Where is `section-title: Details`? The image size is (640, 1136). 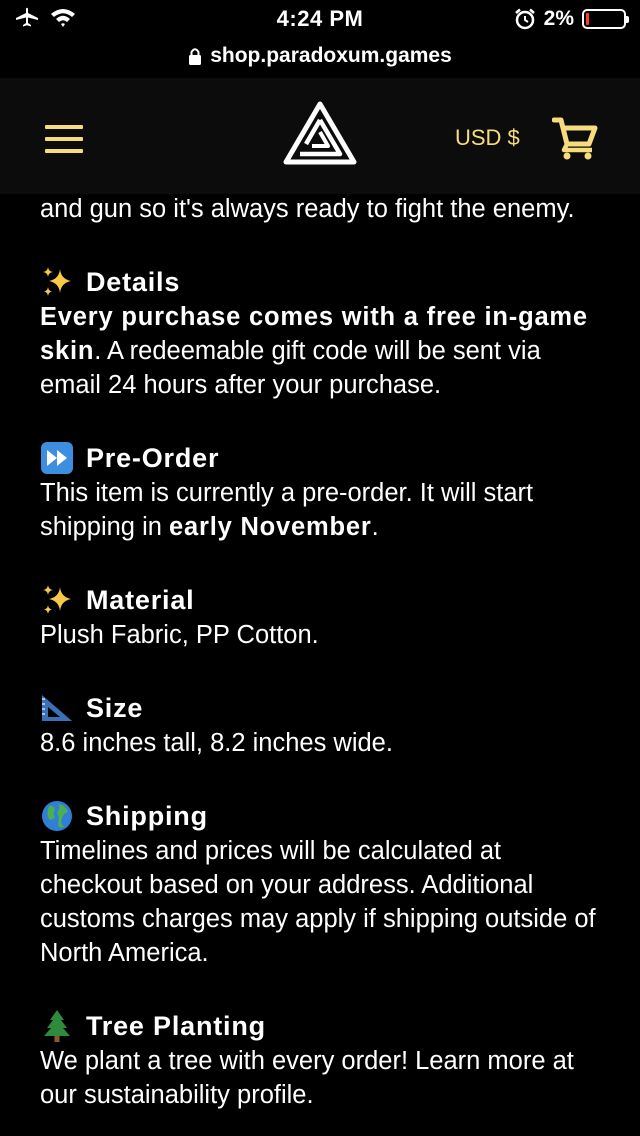 section-title: Details is located at coordinates (320, 282).